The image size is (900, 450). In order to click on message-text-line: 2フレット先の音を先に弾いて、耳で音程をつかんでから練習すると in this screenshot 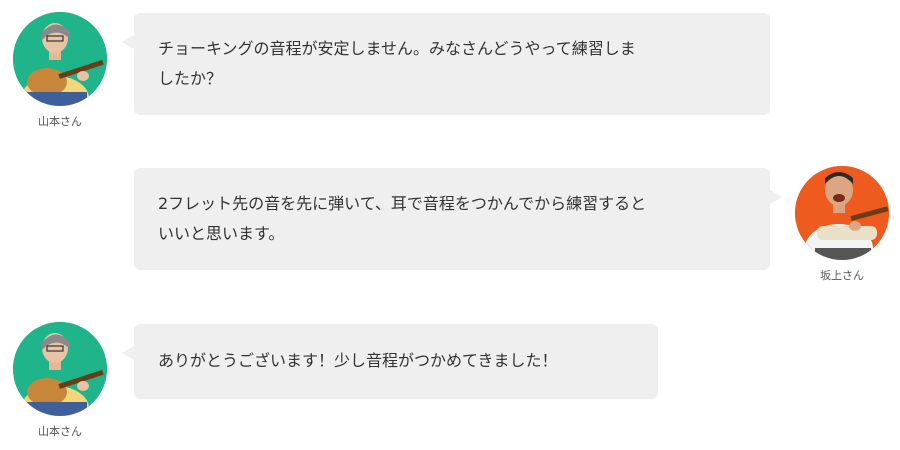, I will do `click(402, 203)`.